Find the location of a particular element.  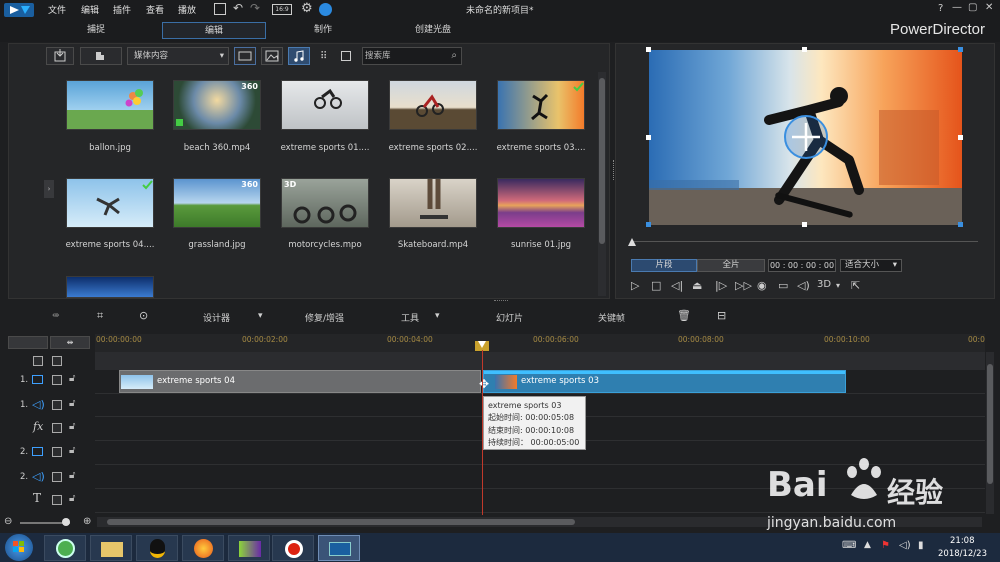

expand-panel-icon: › is located at coordinates (49, 189).